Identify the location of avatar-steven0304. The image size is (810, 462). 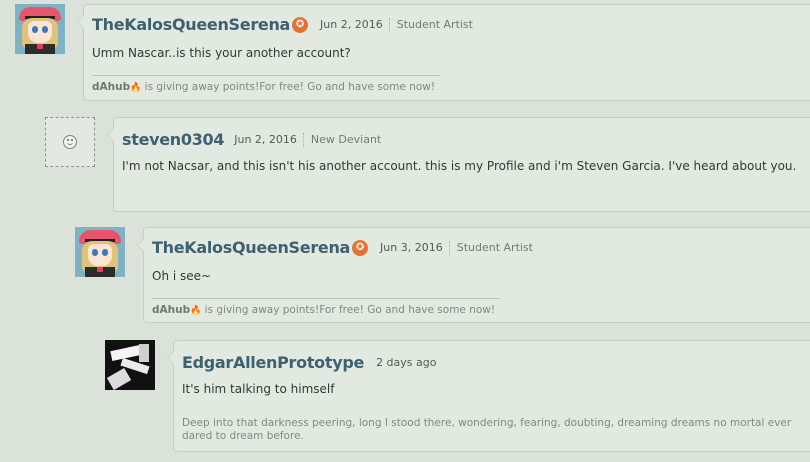
(70, 142).